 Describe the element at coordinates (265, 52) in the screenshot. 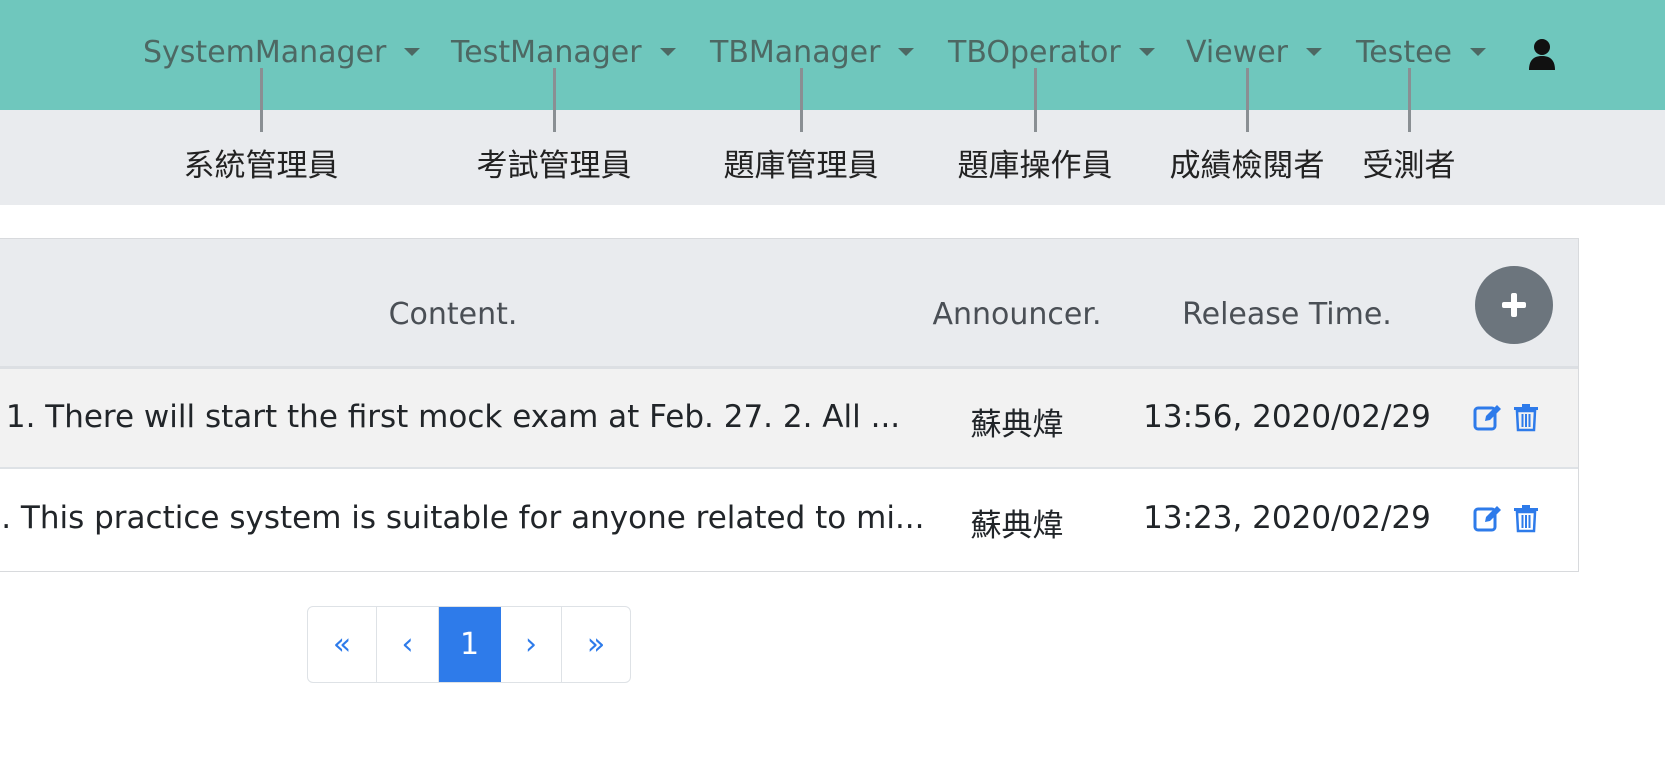

I see `nav-label: SystemManager` at that location.